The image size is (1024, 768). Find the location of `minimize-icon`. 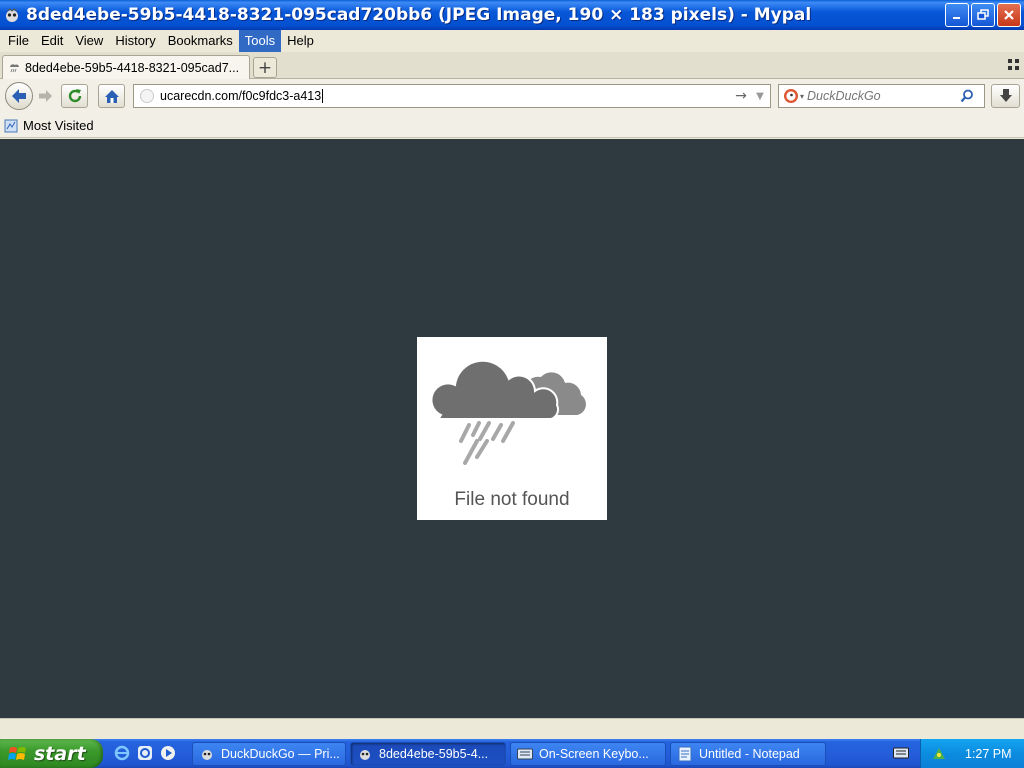

minimize-icon is located at coordinates (956, 18).